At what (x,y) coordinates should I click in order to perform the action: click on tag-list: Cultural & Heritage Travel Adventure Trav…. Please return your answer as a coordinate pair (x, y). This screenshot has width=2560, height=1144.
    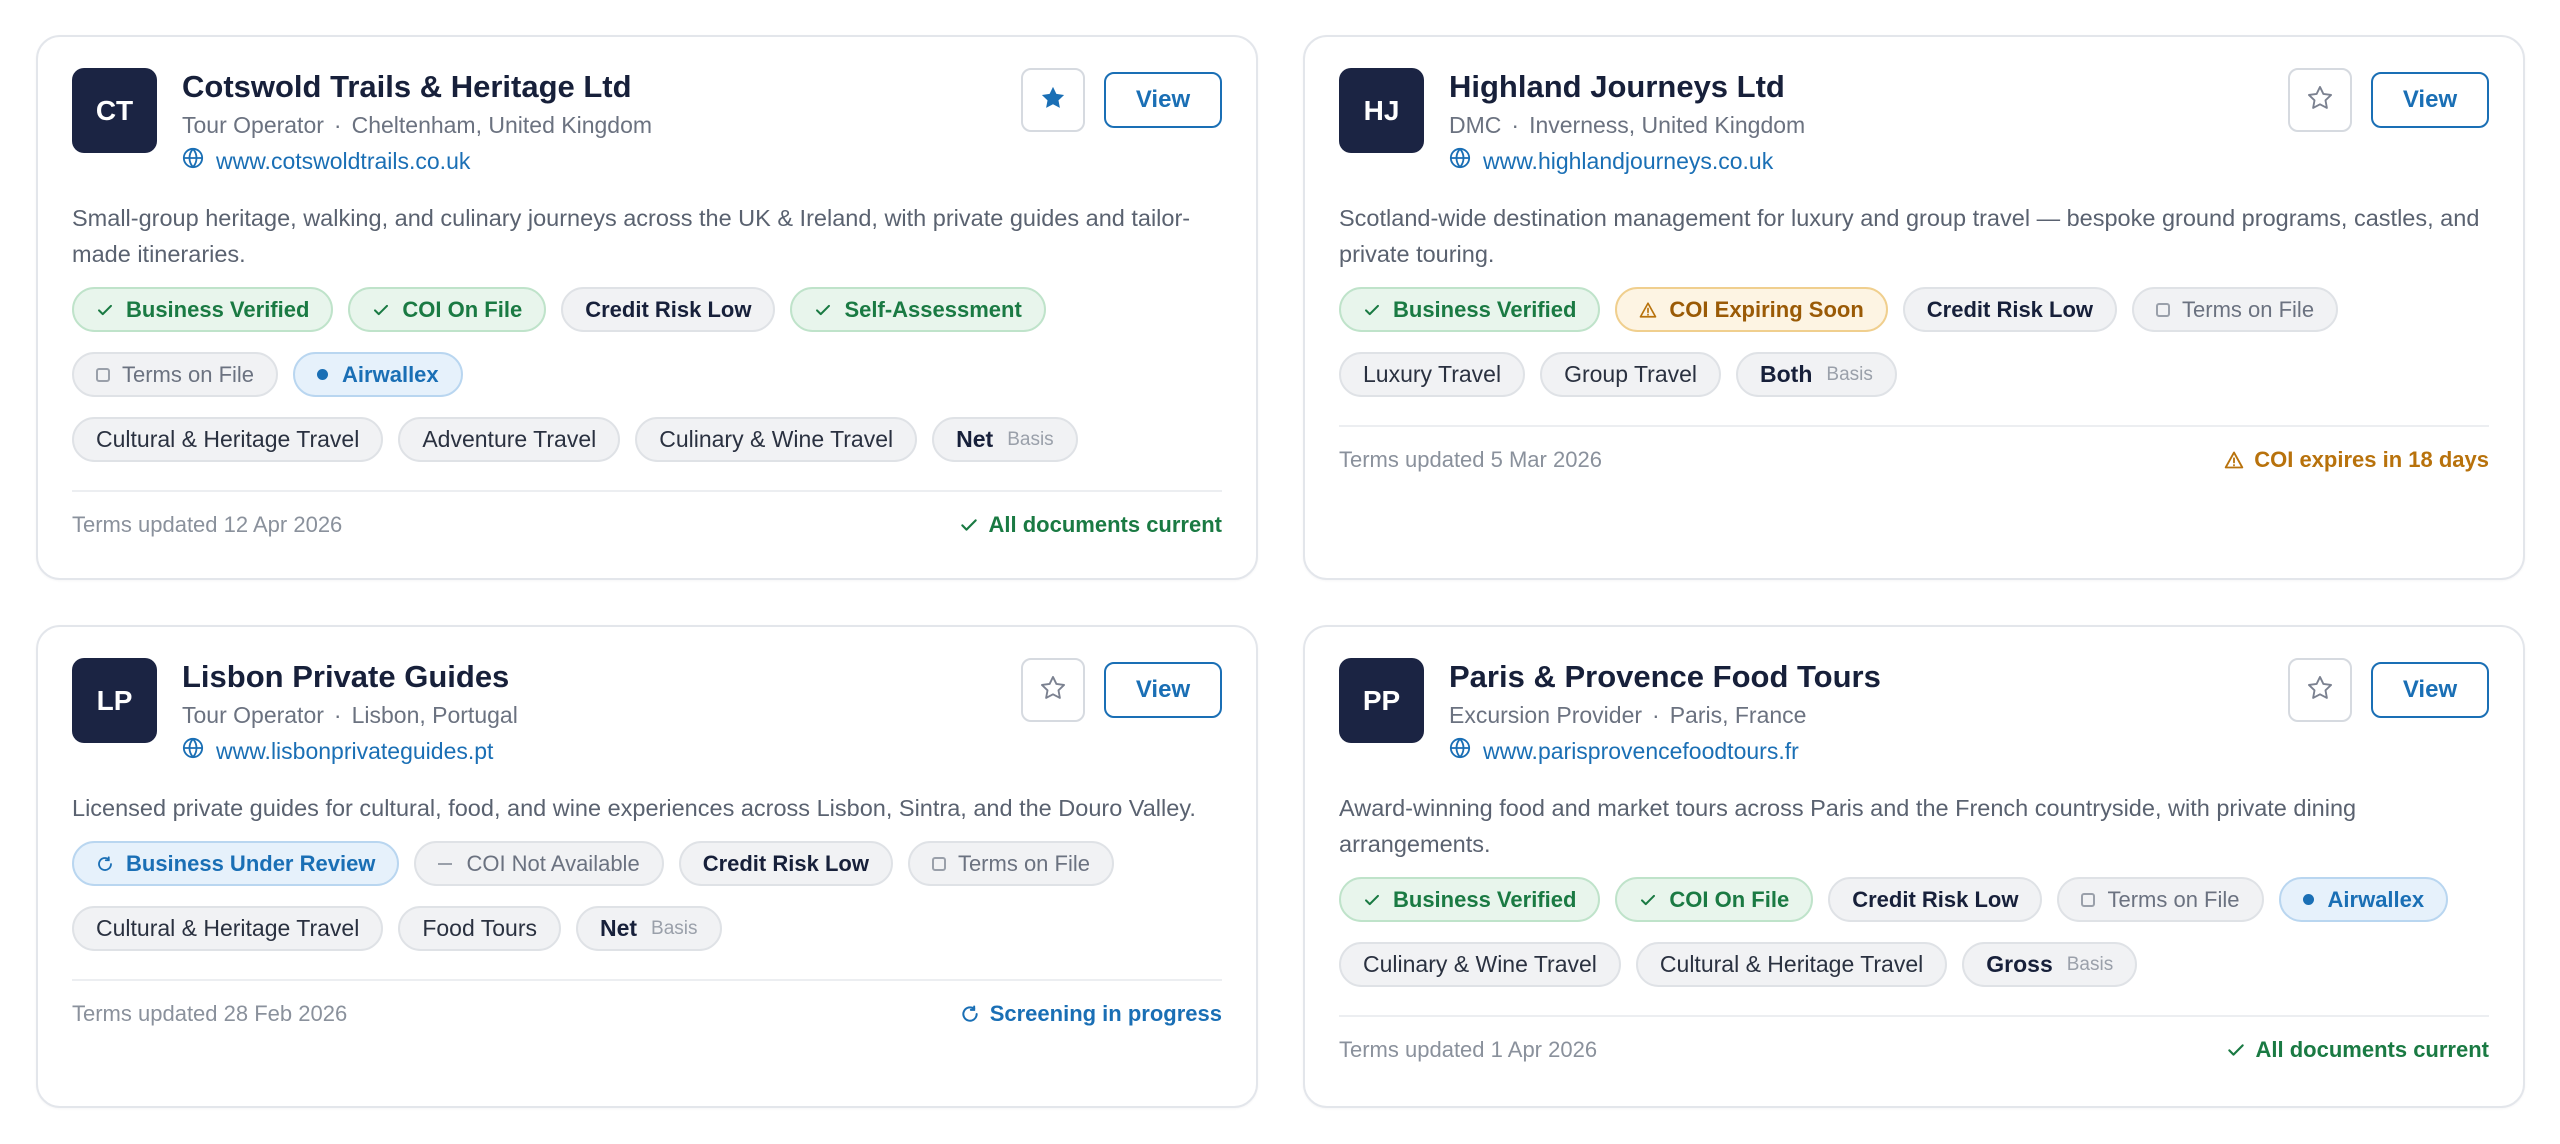
    Looking at the image, I should click on (647, 449).